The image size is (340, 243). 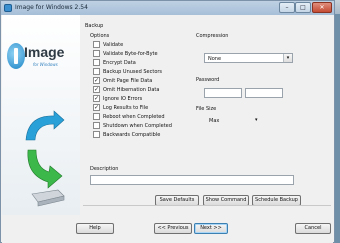 What do you see at coordinates (45, 158) in the screenshot?
I see `backup-arrows-illustration` at bounding box center [45, 158].